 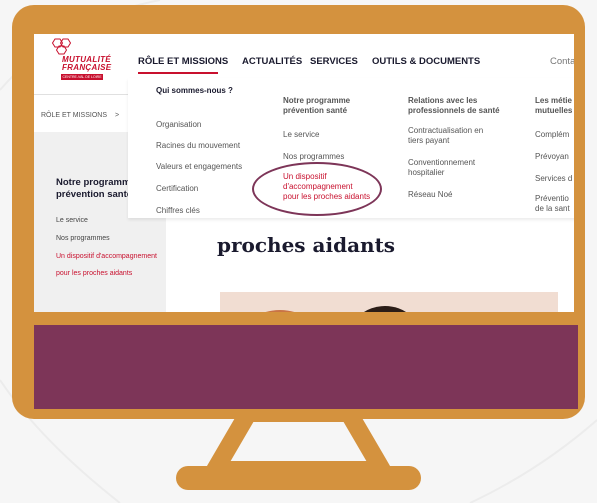 What do you see at coordinates (183, 61) in the screenshot?
I see `nav-item-role-missions: RÔLE ET MISSIONS` at bounding box center [183, 61].